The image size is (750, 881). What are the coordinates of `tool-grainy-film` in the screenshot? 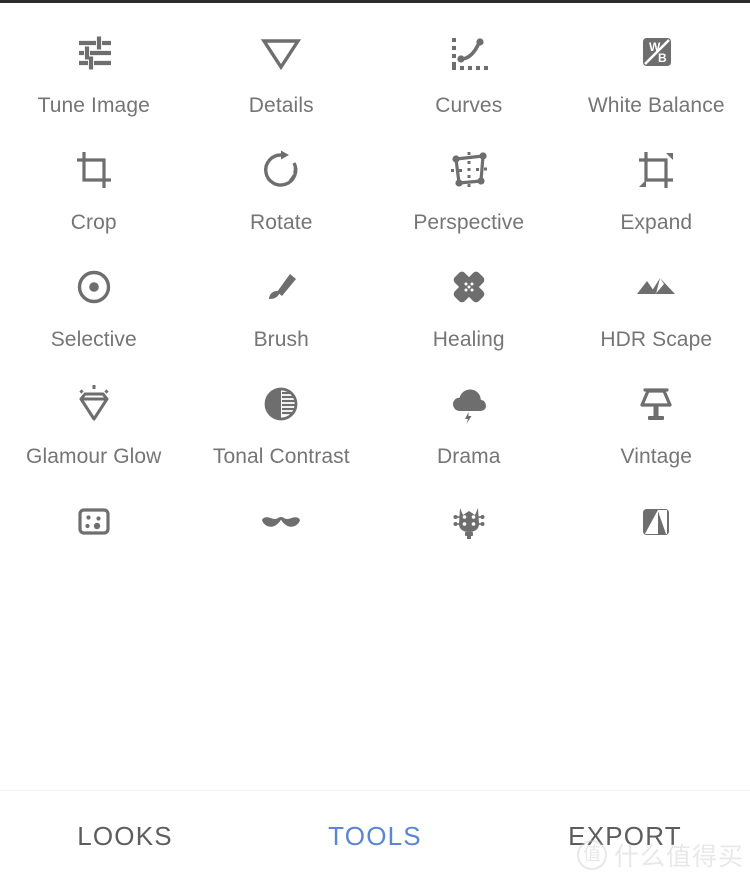 It's located at (94, 515).